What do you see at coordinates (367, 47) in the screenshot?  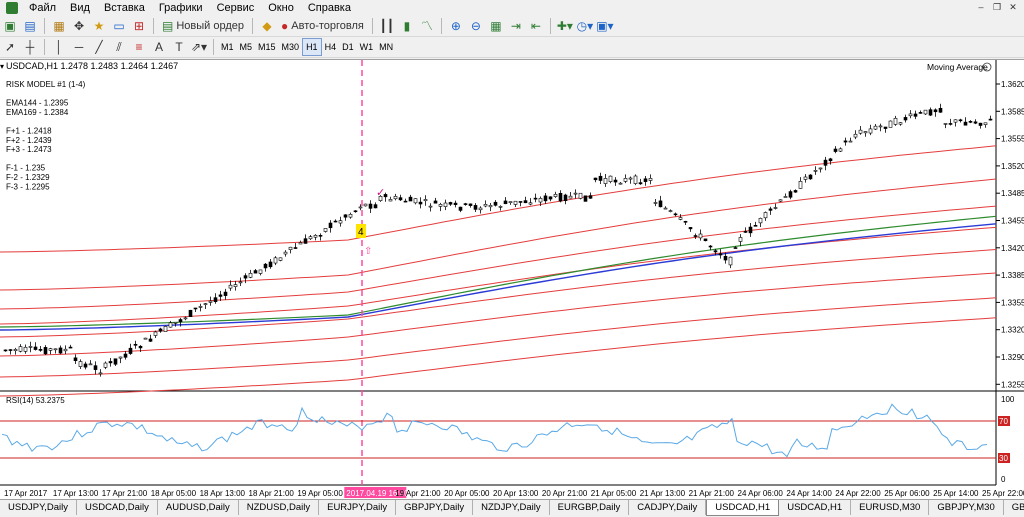 I see `timeframe-w1: W1` at bounding box center [367, 47].